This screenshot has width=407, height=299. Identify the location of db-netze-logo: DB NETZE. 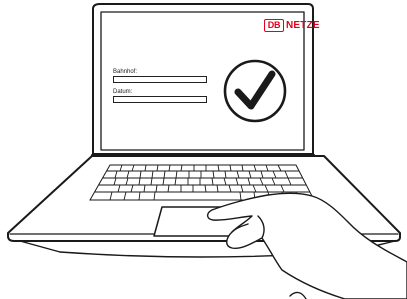
(292, 25).